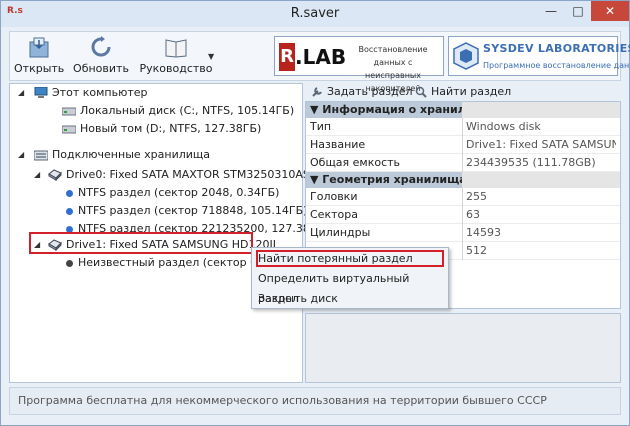 This screenshot has width=630, height=426. Describe the element at coordinates (41, 155) in the screenshot. I see `storages-icon` at that location.